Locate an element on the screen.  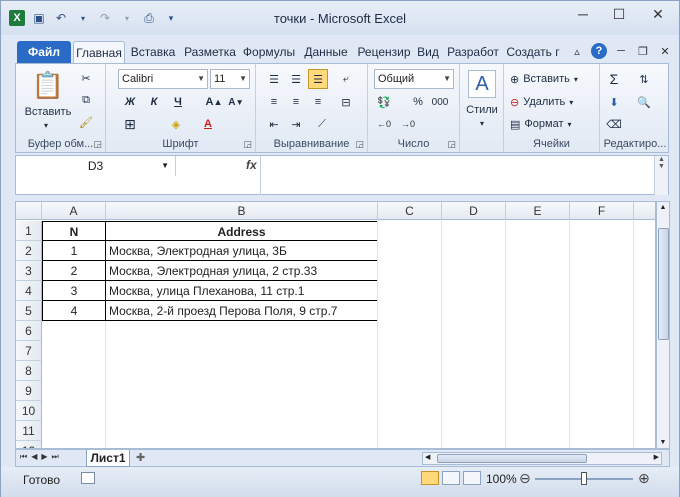
paste-button: Вставить is located at coordinates (48, 112).